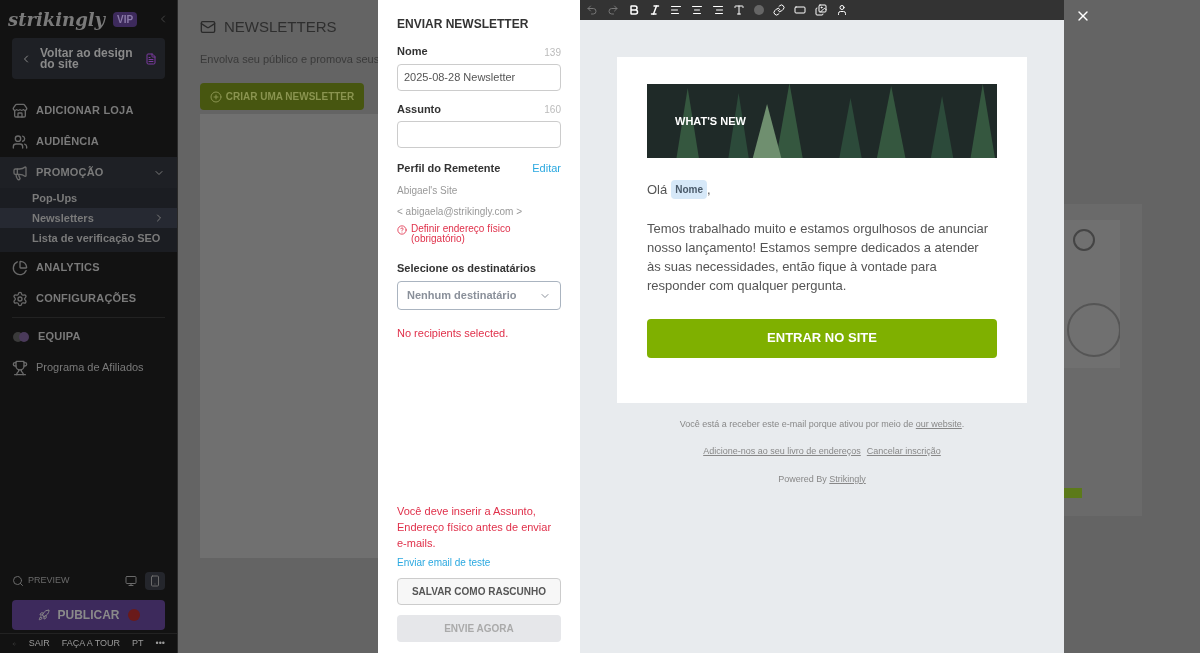 This screenshot has width=1200, height=653. I want to click on link-icon, so click(779, 10).